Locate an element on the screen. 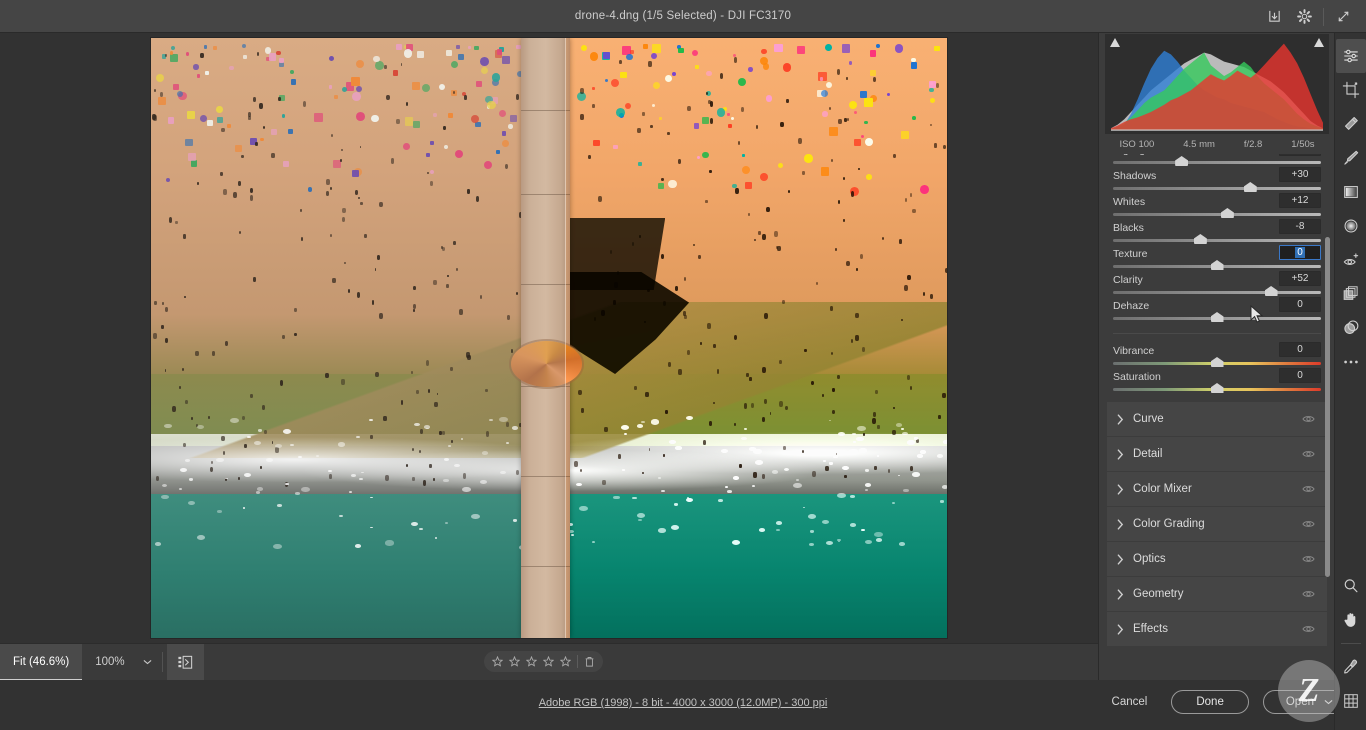 The height and width of the screenshot is (730, 1366). slider-label-whites: Whites is located at coordinates (1129, 202).